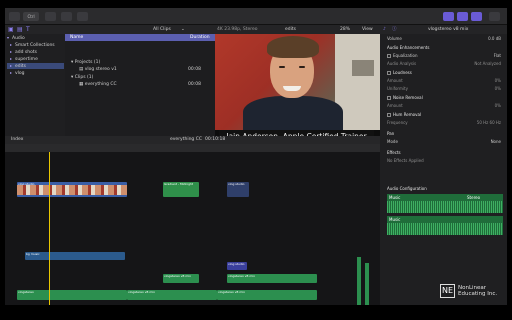 The image size is (512, 320). What do you see at coordinates (476, 16) in the screenshot?
I see `inspector-toggle-icon` at bounding box center [476, 16].